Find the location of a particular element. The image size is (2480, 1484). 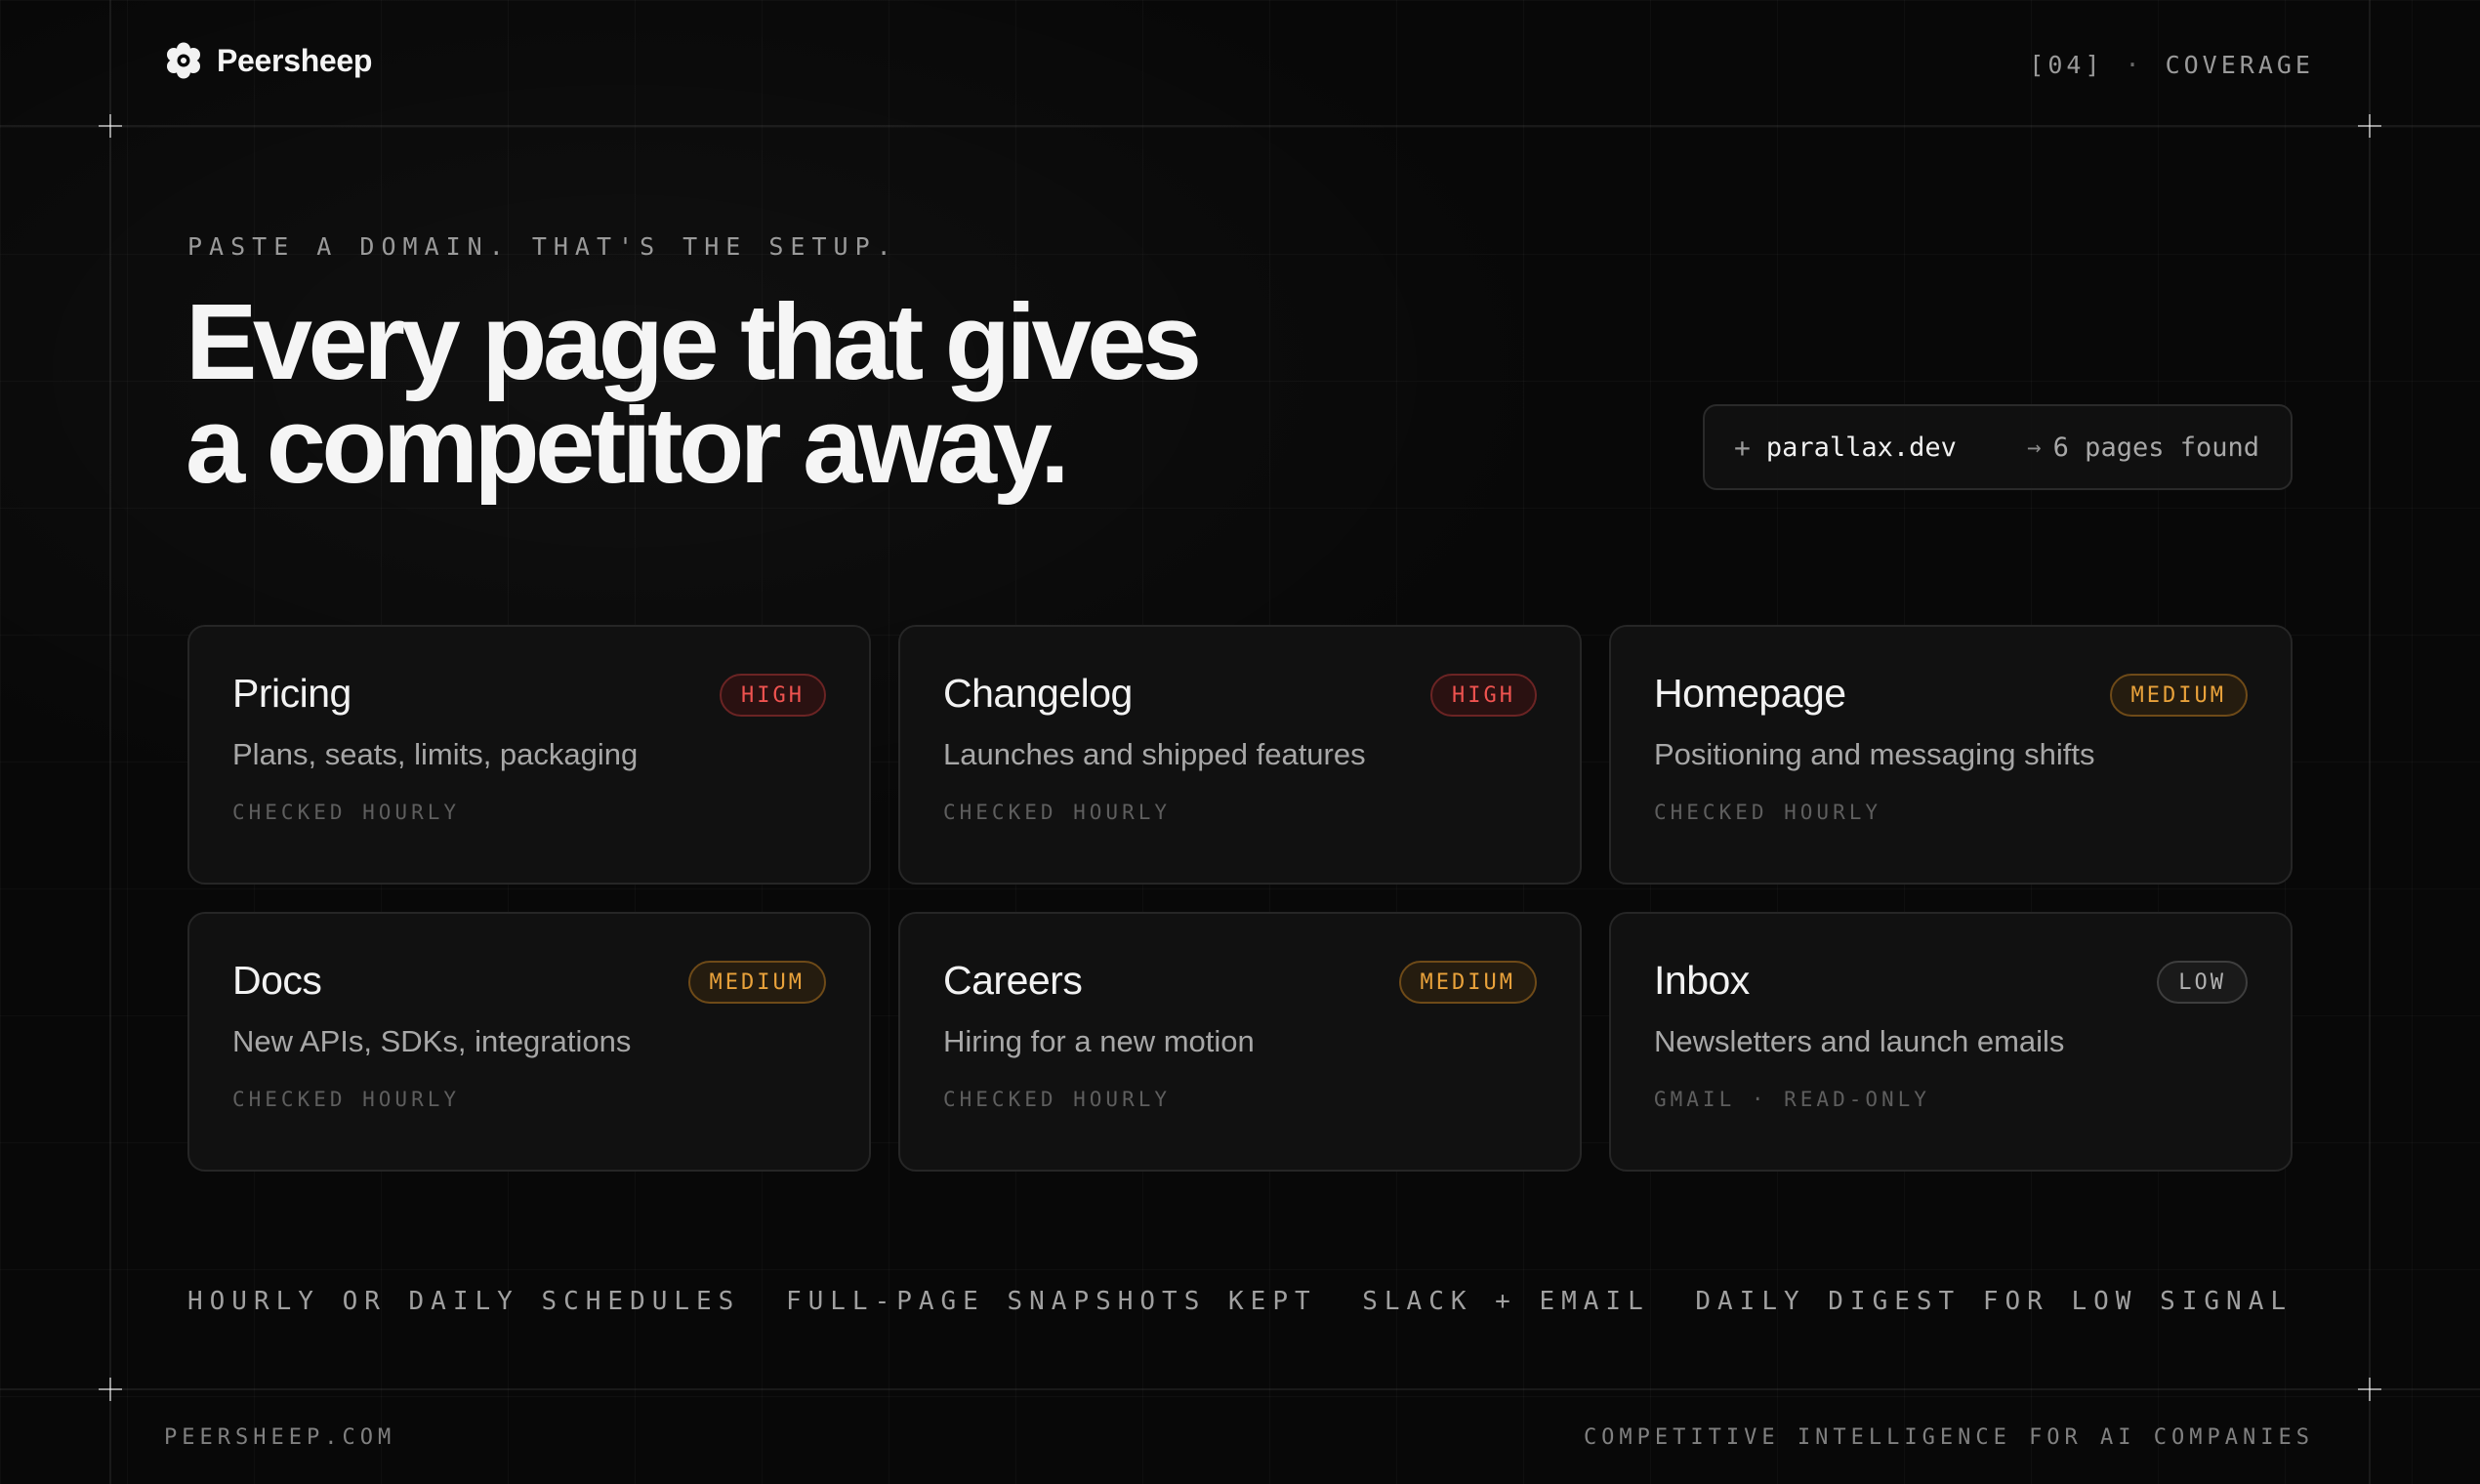

brand-name: Peersheep is located at coordinates (295, 60).